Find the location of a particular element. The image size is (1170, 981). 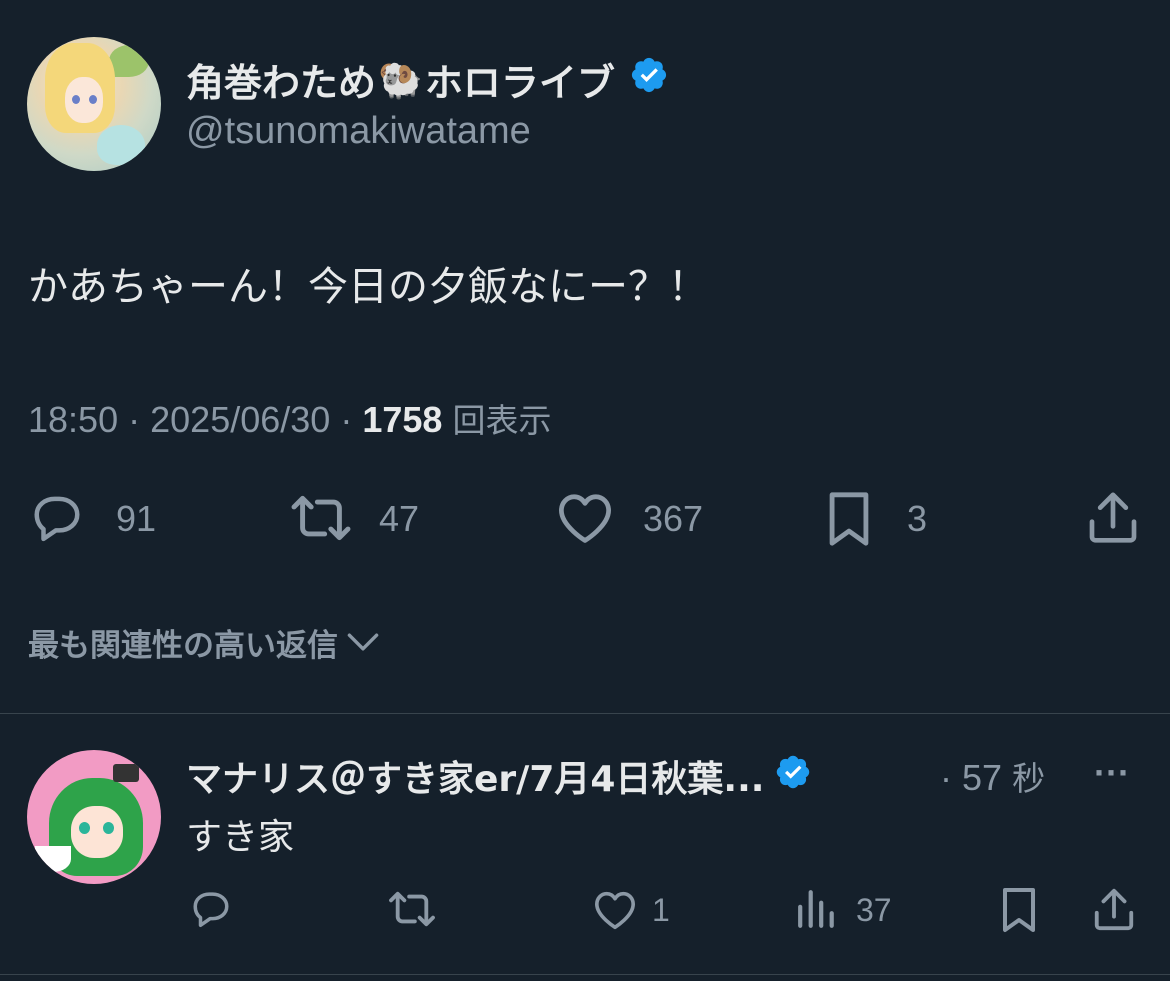

reply-sort-dropdown: 最も関連性の高い返信 is located at coordinates (204, 642).